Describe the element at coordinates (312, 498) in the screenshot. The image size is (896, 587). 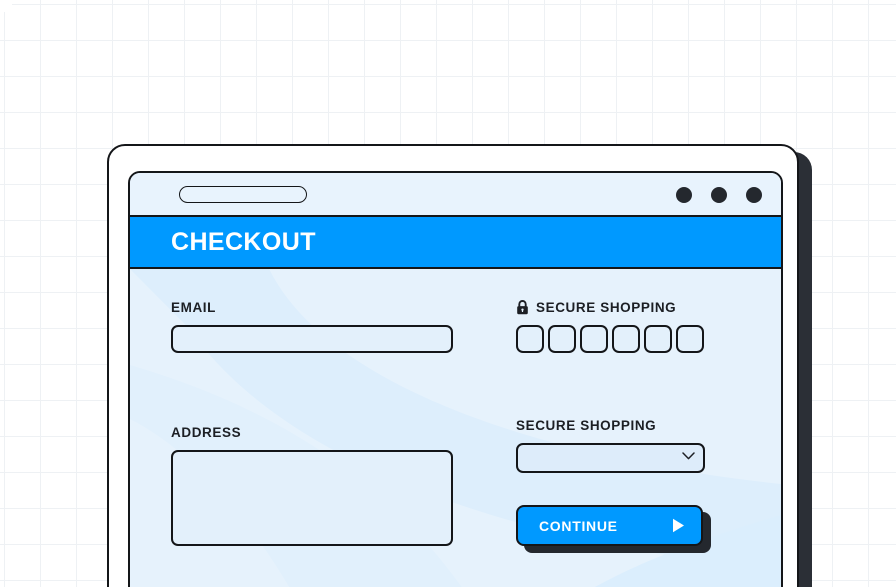
I see `address-textarea` at that location.